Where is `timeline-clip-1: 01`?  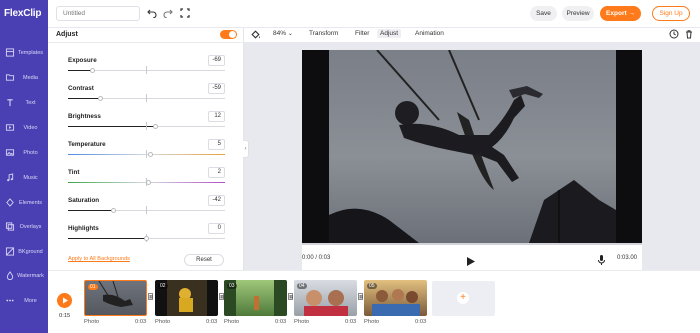 timeline-clip-1: 01 is located at coordinates (115, 298).